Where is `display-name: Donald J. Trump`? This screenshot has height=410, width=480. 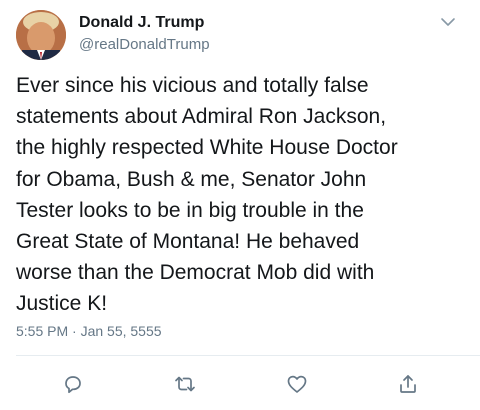
display-name: Donald J. Trump is located at coordinates (141, 23).